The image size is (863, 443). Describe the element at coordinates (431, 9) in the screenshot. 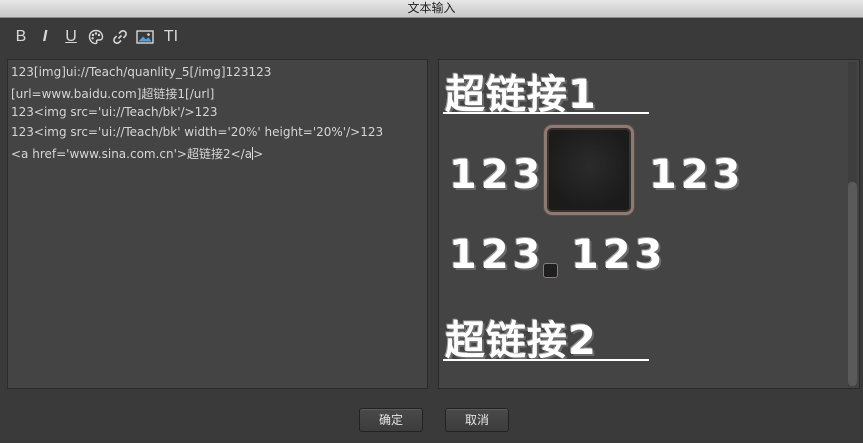

I see `window-title: 文本输入` at that location.